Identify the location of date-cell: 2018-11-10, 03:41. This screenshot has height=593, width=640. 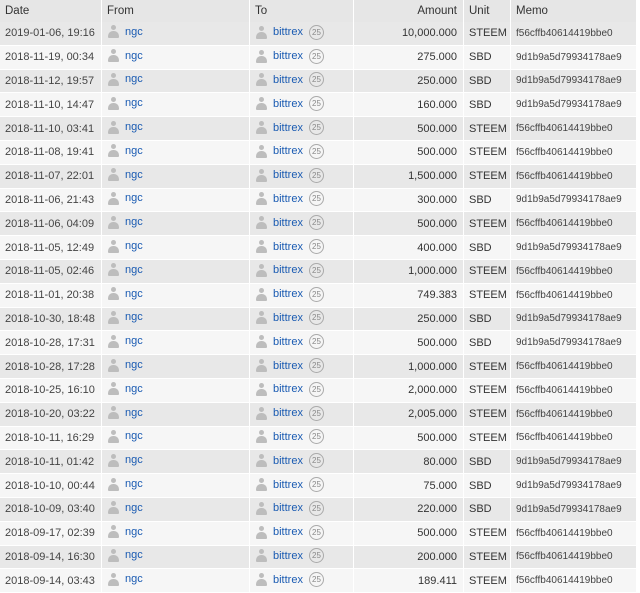
(51, 129).